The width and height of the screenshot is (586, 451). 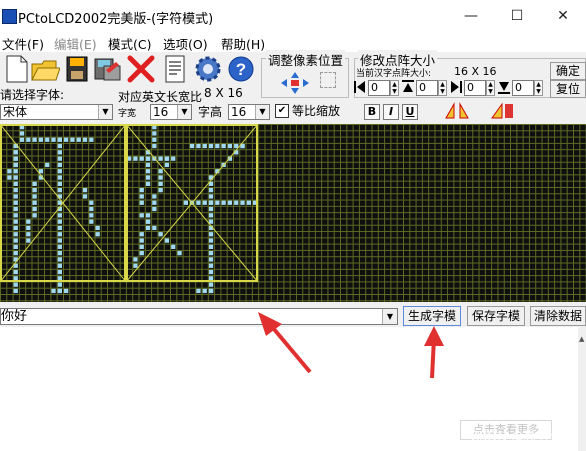 What do you see at coordinates (129, 43) in the screenshot?
I see `menu-mode: 模式(C)` at bounding box center [129, 43].